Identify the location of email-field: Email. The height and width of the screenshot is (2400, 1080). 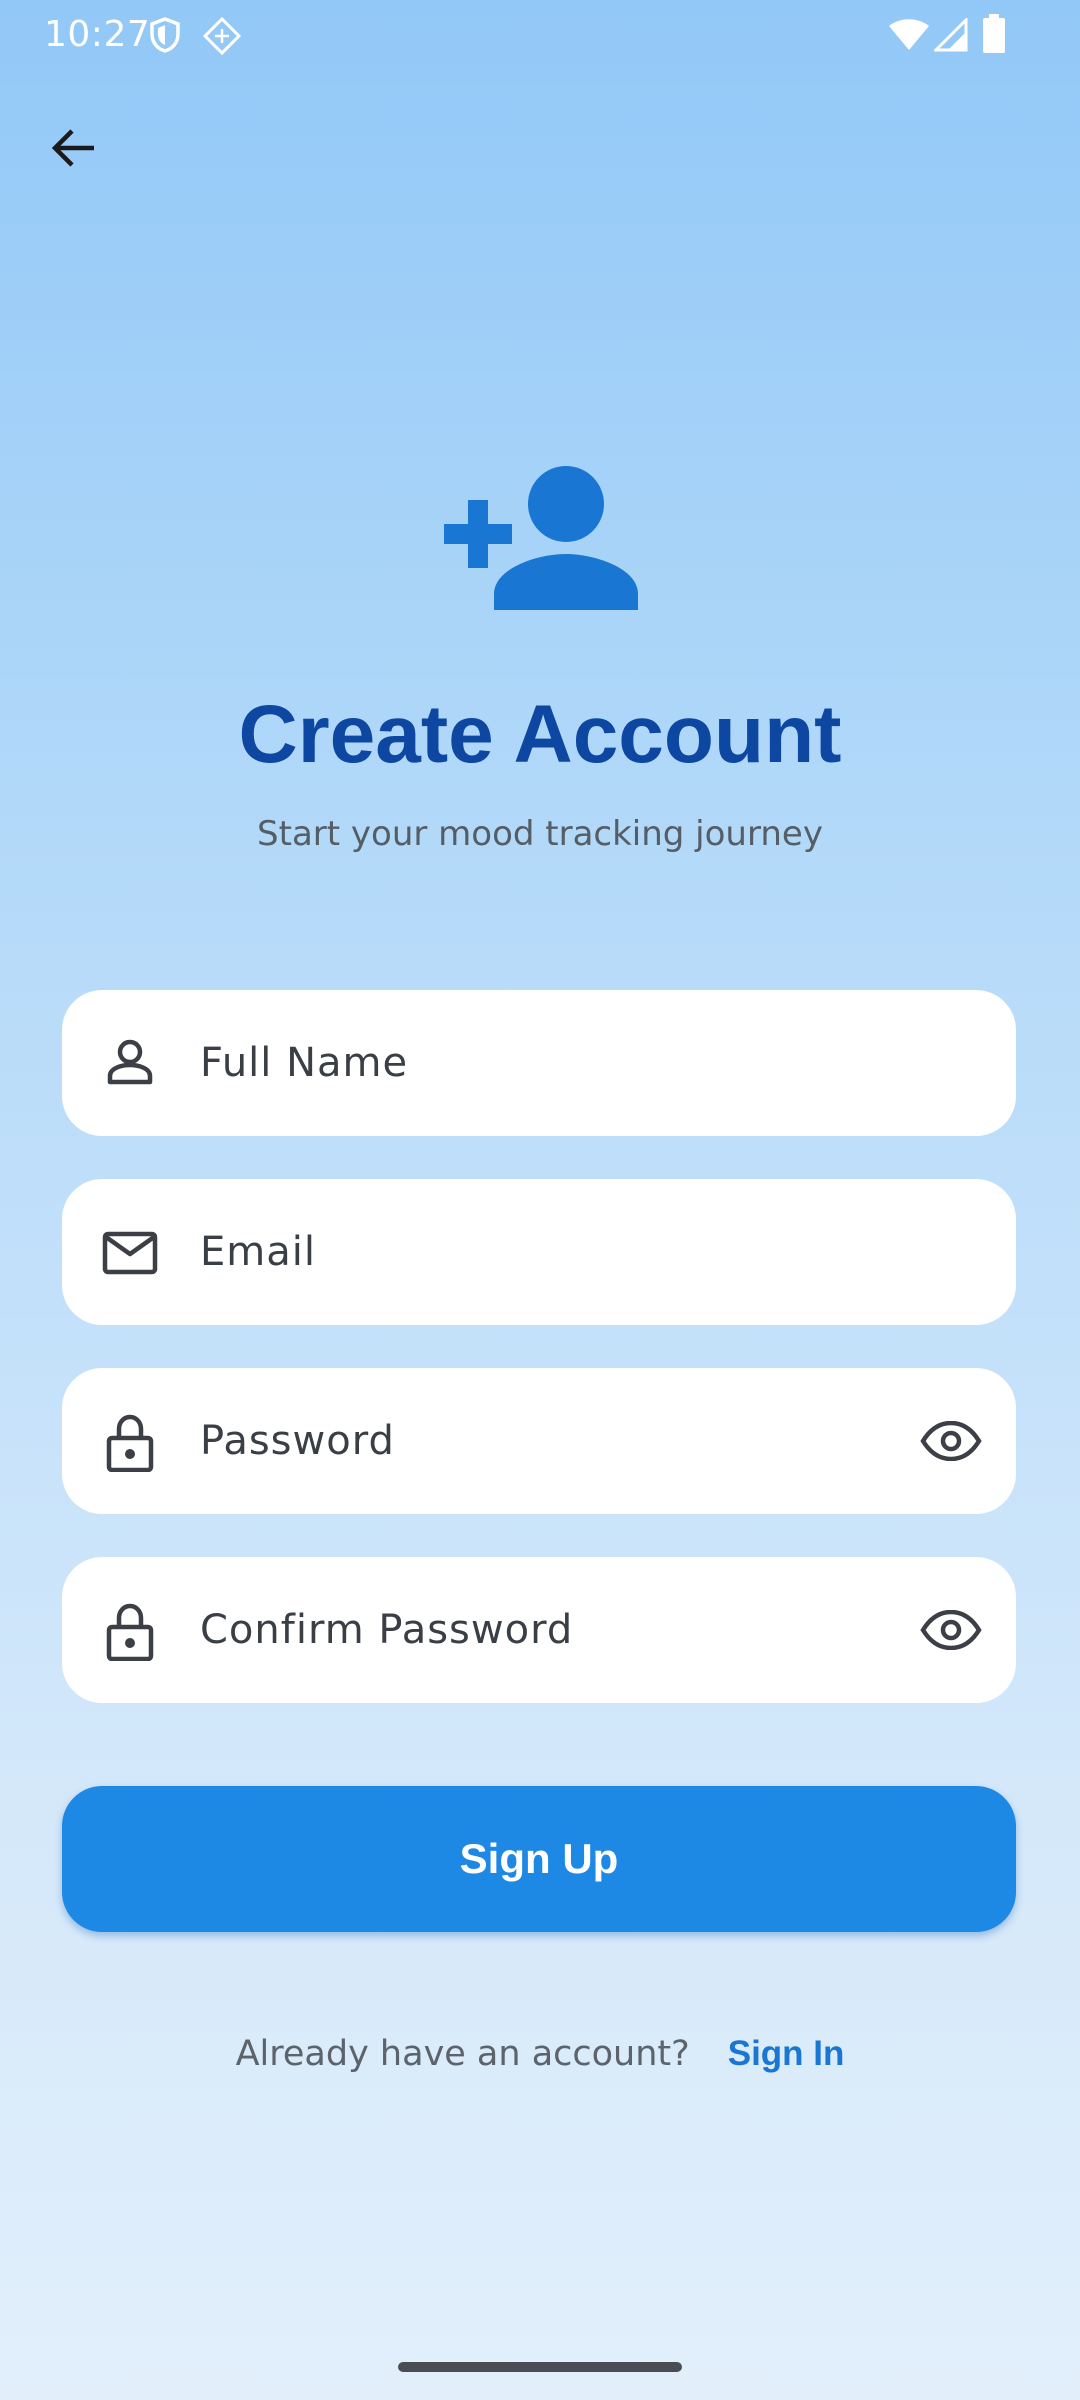
(539, 1252).